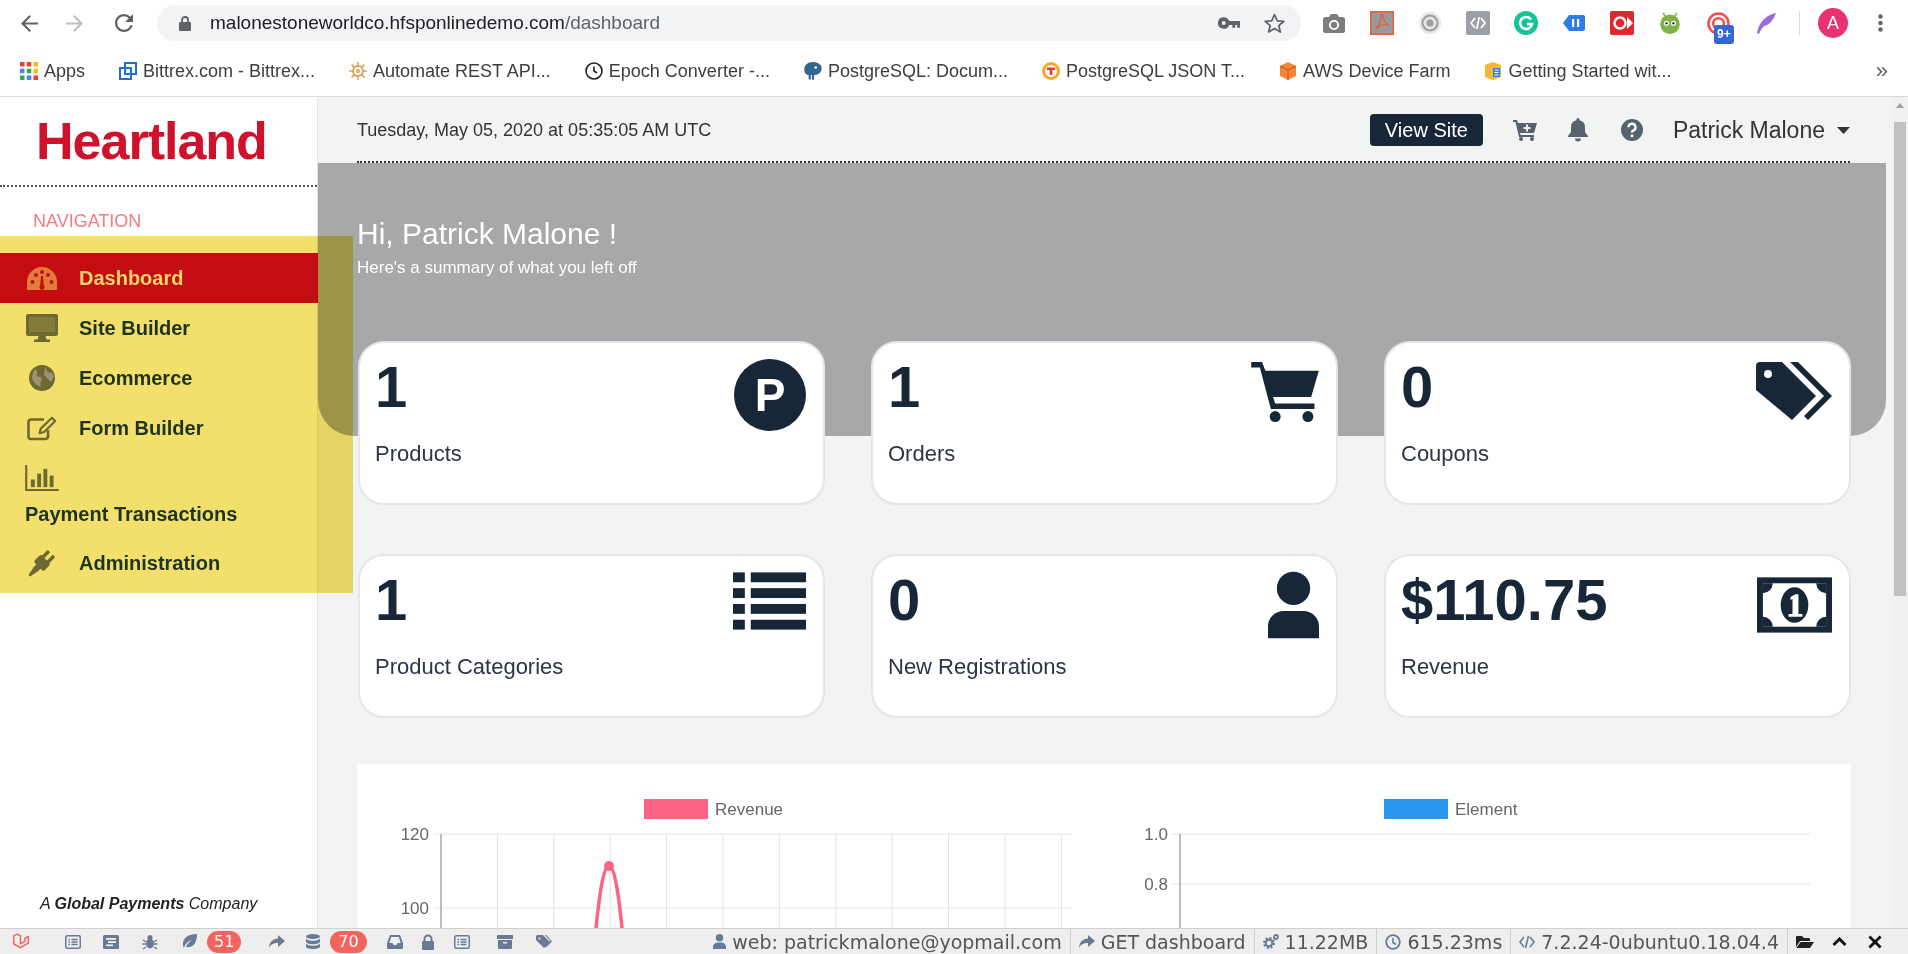 Image resolution: width=1908 pixels, height=954 pixels. Describe the element at coordinates (904, 600) in the screenshot. I see `stat-value: 0` at that location.